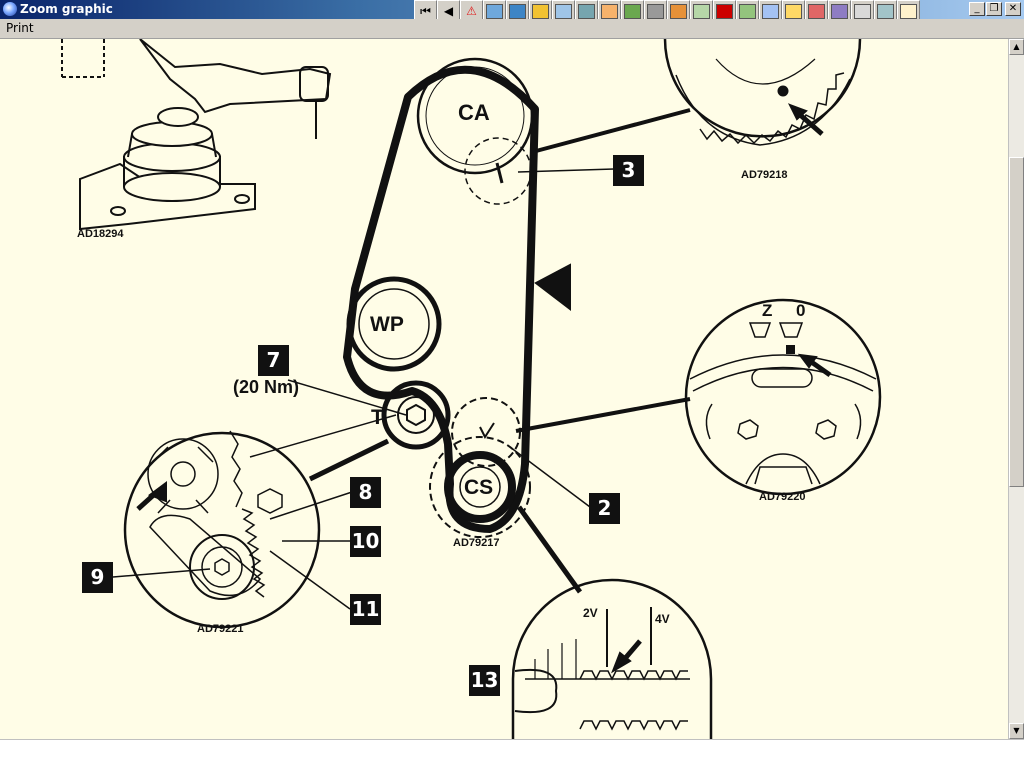  What do you see at coordinates (266, 387) in the screenshot?
I see `torque-value: (20 Nm)` at bounding box center [266, 387].